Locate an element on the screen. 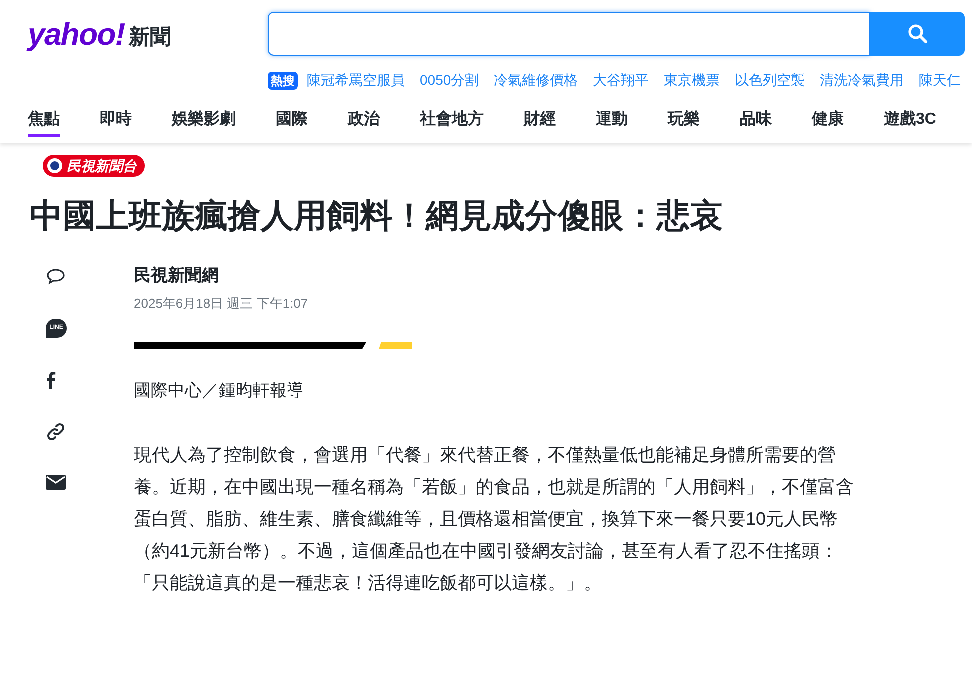 Image resolution: width=972 pixels, height=684 pixels. nav-tab: 品味 is located at coordinates (756, 122).